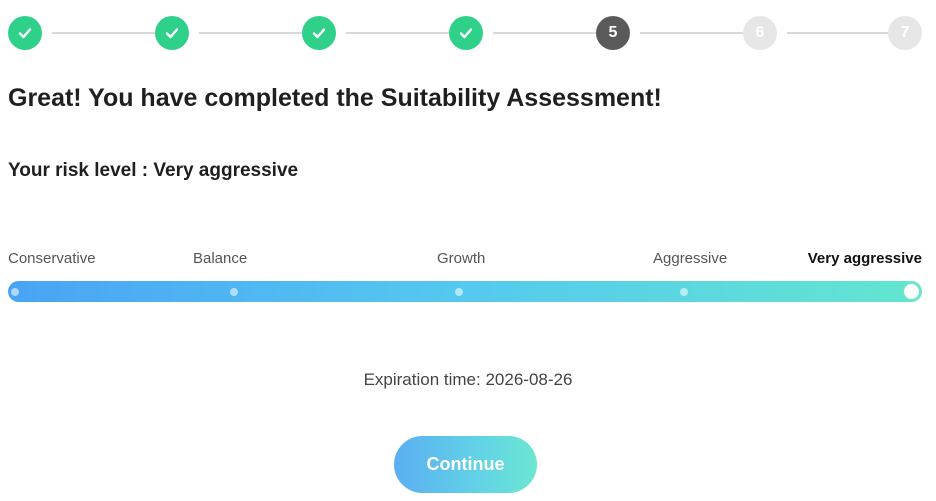  I want to click on progress-stepper: 5 6 7, so click(465, 33).